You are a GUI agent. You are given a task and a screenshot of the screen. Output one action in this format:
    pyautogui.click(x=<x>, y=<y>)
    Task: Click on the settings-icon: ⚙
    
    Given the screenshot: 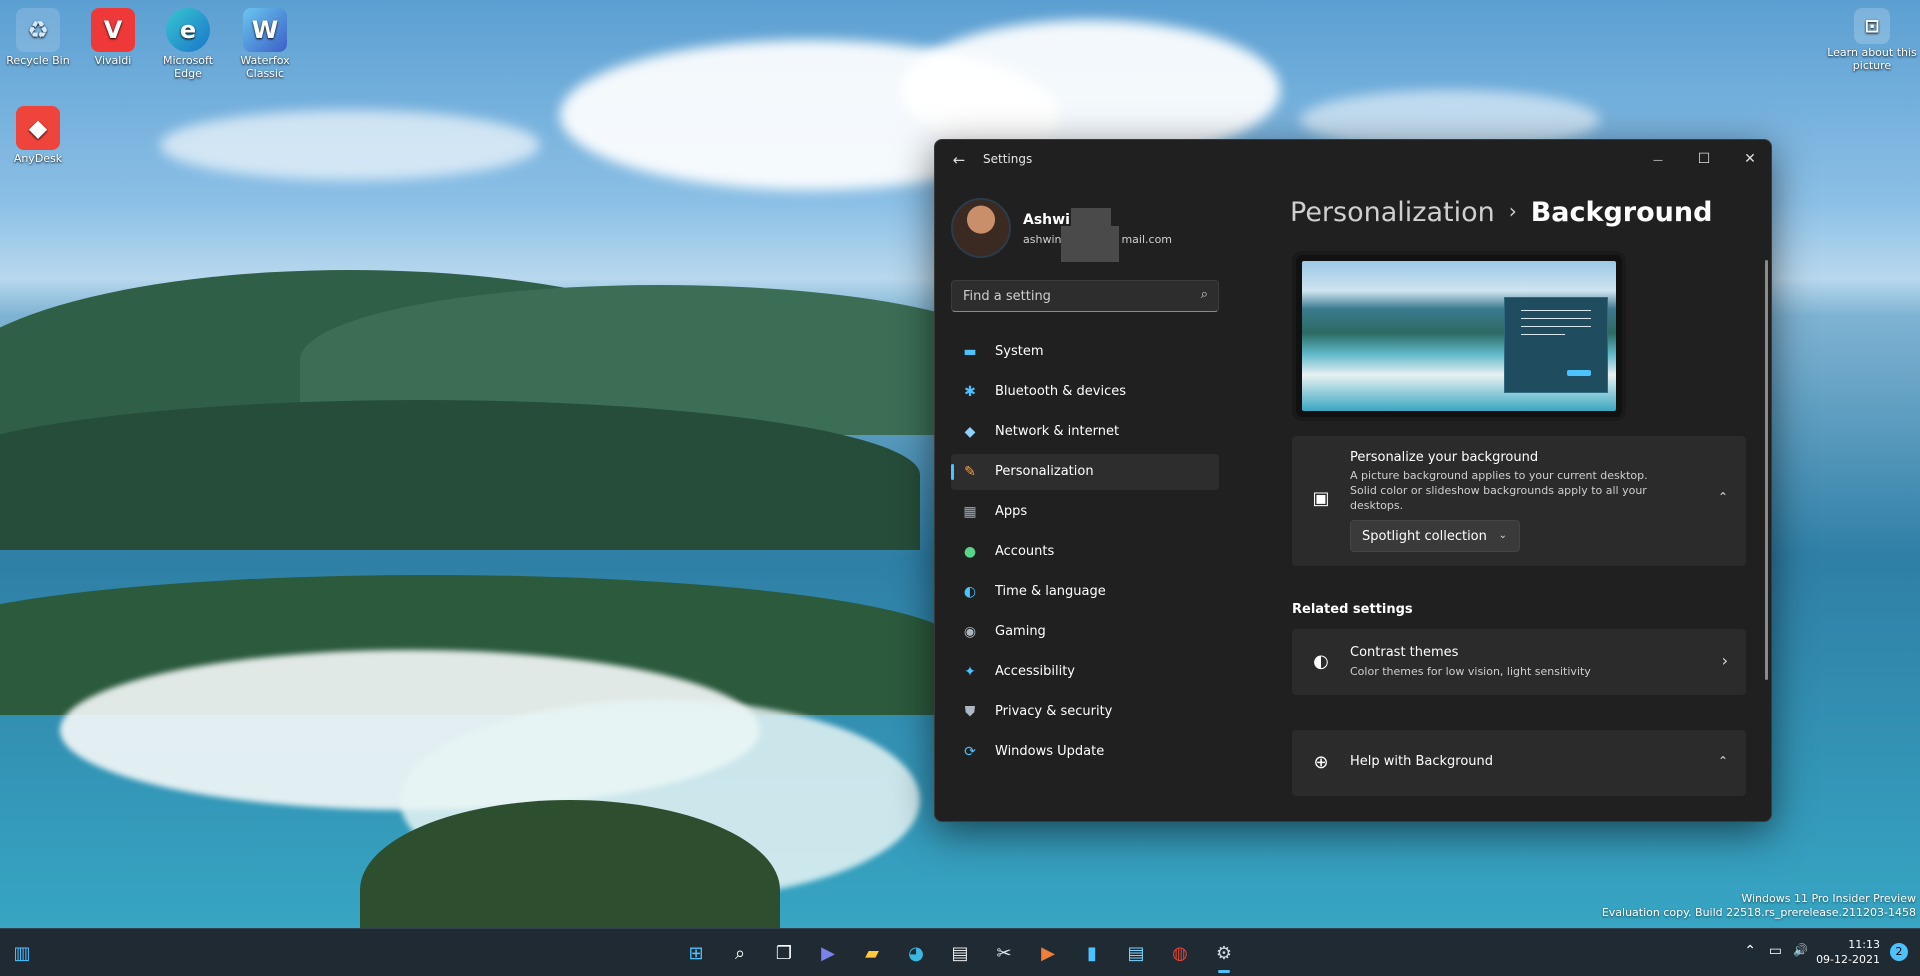 What is the action you would take?
    pyautogui.click(x=1224, y=953)
    